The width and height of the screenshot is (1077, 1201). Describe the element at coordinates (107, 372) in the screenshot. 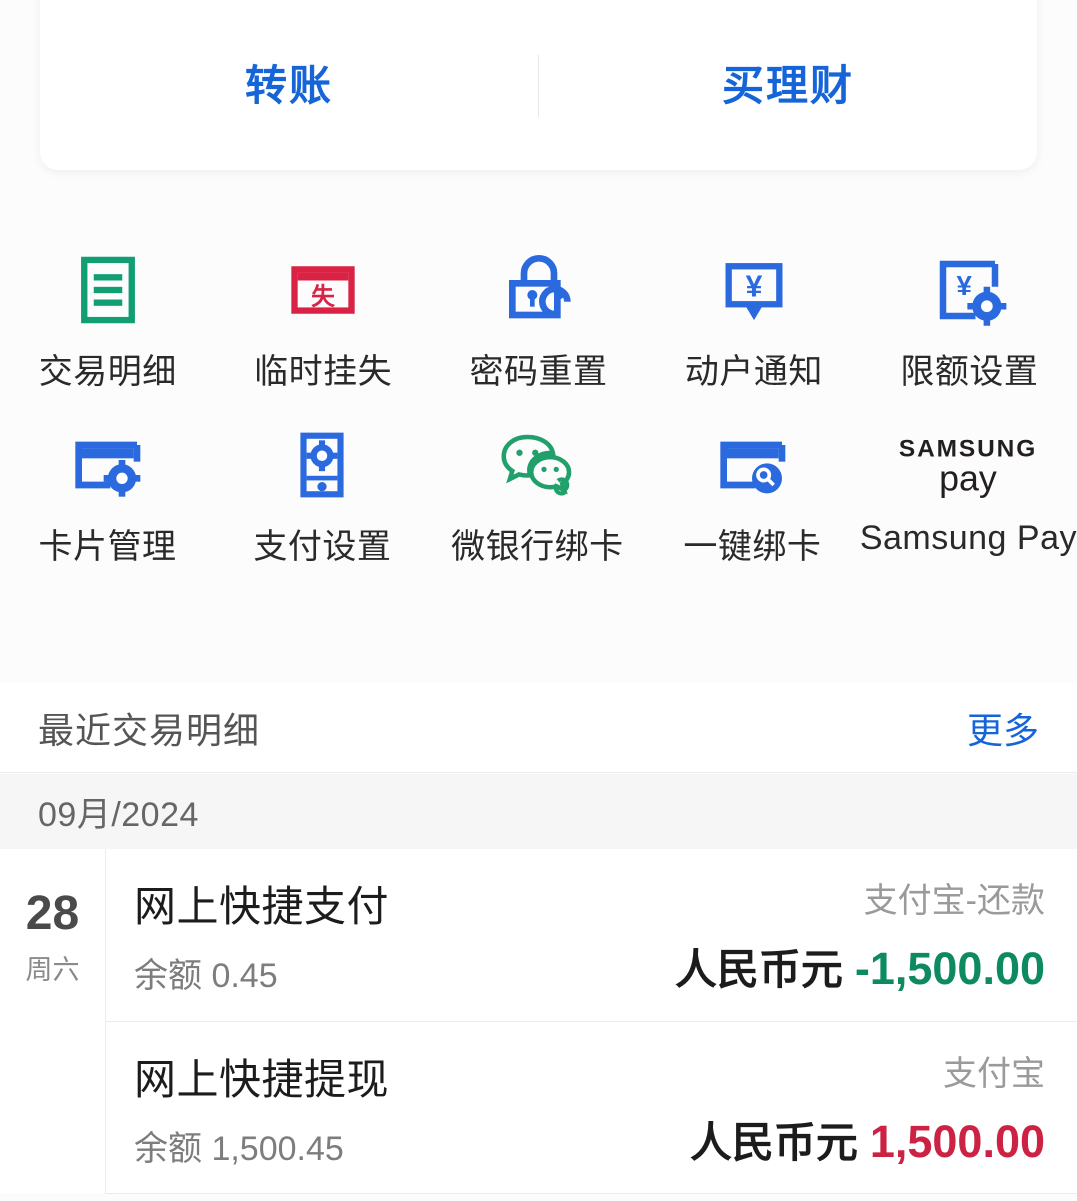

I see `quick-action-label: 交易明细` at that location.